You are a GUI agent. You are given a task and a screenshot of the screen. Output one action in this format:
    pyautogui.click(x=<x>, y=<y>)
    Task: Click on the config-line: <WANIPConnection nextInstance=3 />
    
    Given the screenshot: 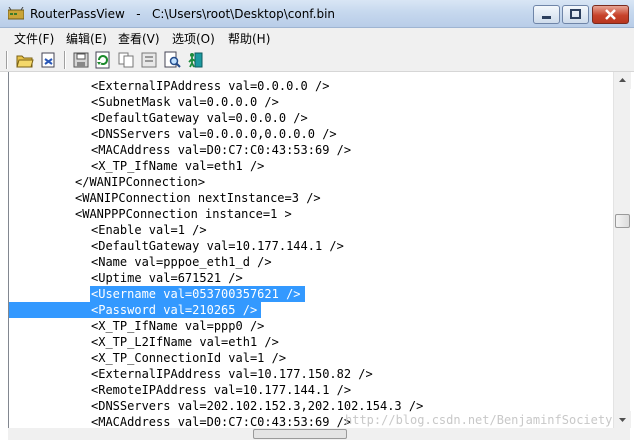 What is the action you would take?
    pyautogui.click(x=198, y=198)
    